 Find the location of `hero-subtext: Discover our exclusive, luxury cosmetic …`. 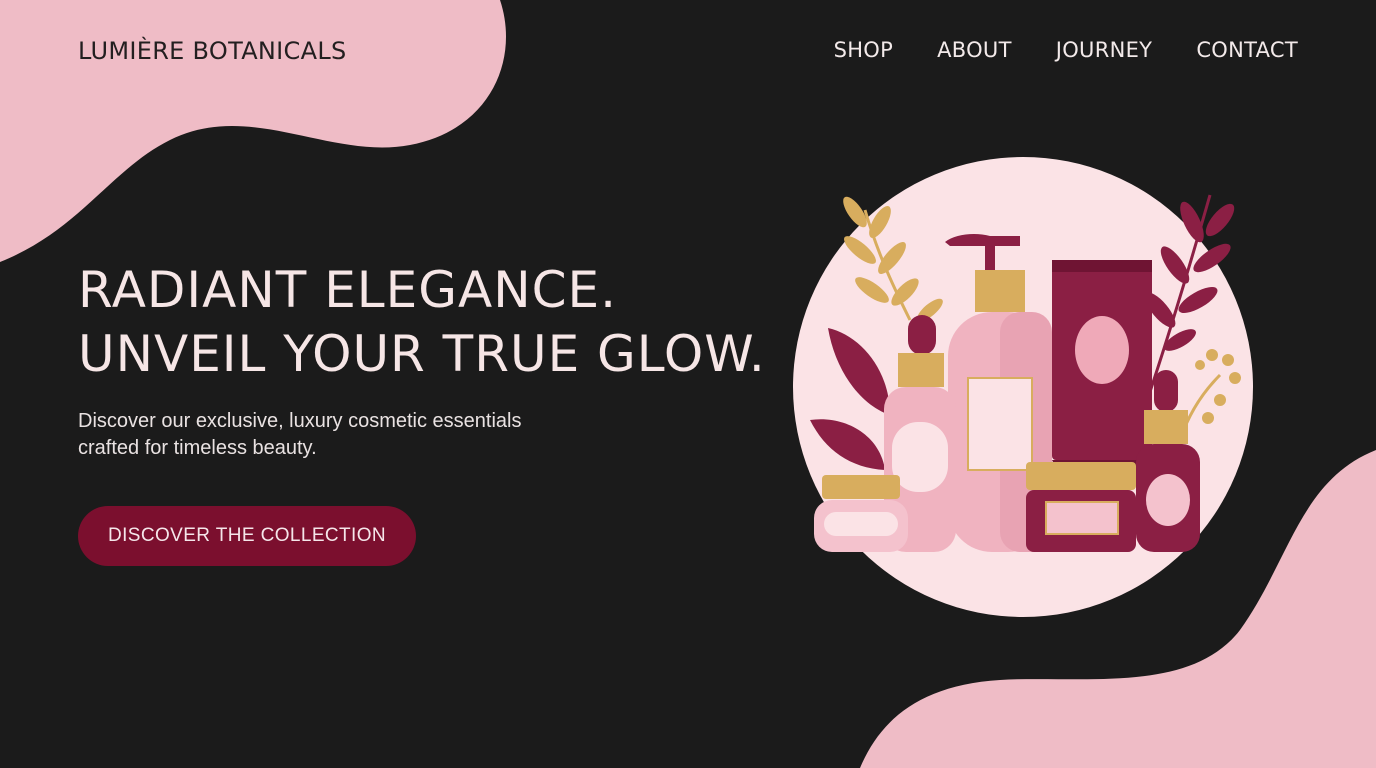

hero-subtext: Discover our exclusive, luxury cosmetic … is located at coordinates (358, 435).